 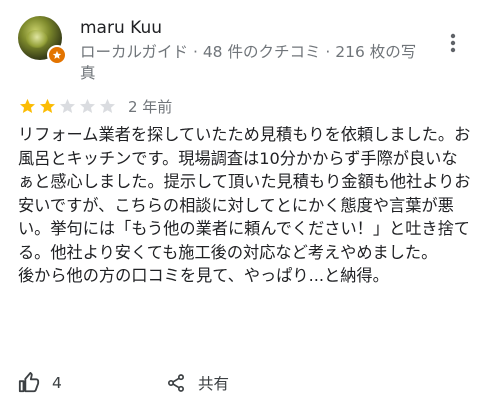 I want to click on review-actions: 4 共有, so click(x=123, y=383).